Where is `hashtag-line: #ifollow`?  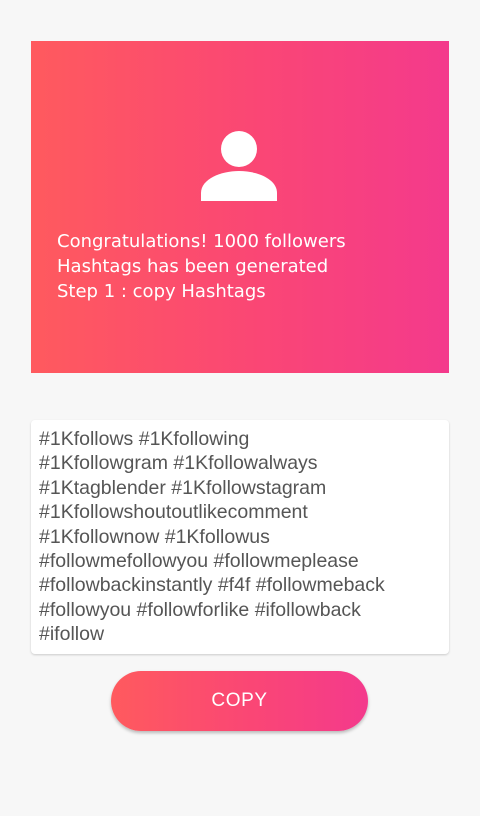 hashtag-line: #ifollow is located at coordinates (72, 634).